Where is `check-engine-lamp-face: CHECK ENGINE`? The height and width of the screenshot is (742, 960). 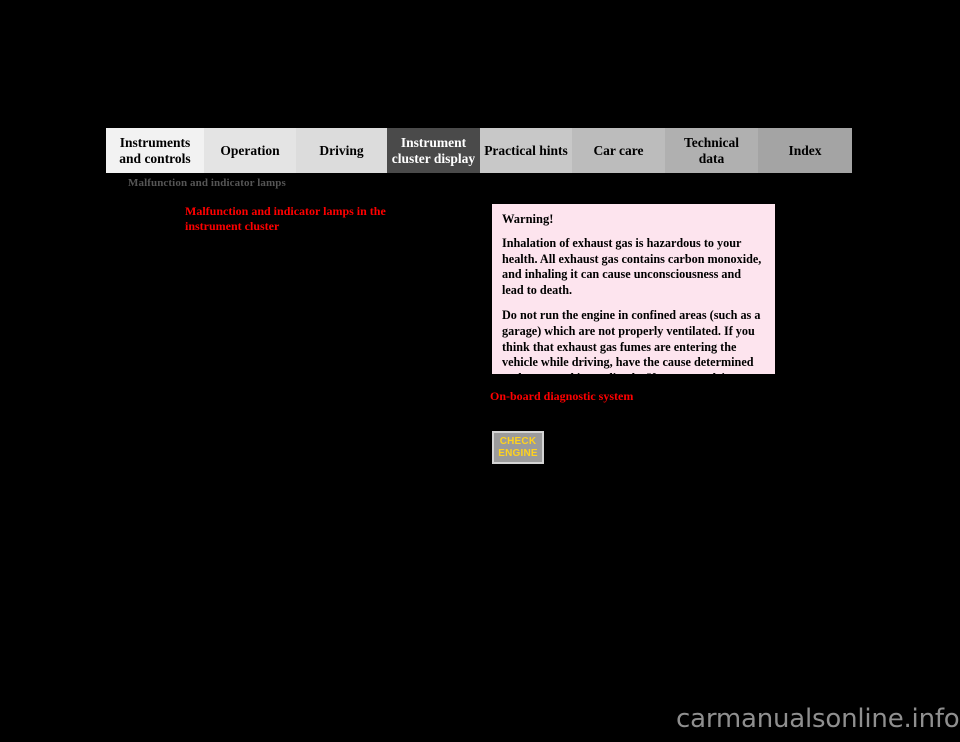 check-engine-lamp-face: CHECK ENGINE is located at coordinates (518, 447).